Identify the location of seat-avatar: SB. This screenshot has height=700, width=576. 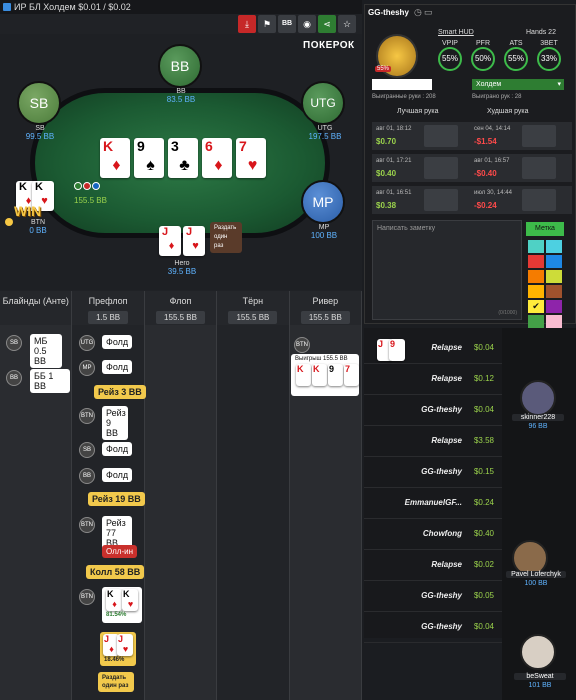
(39, 103).